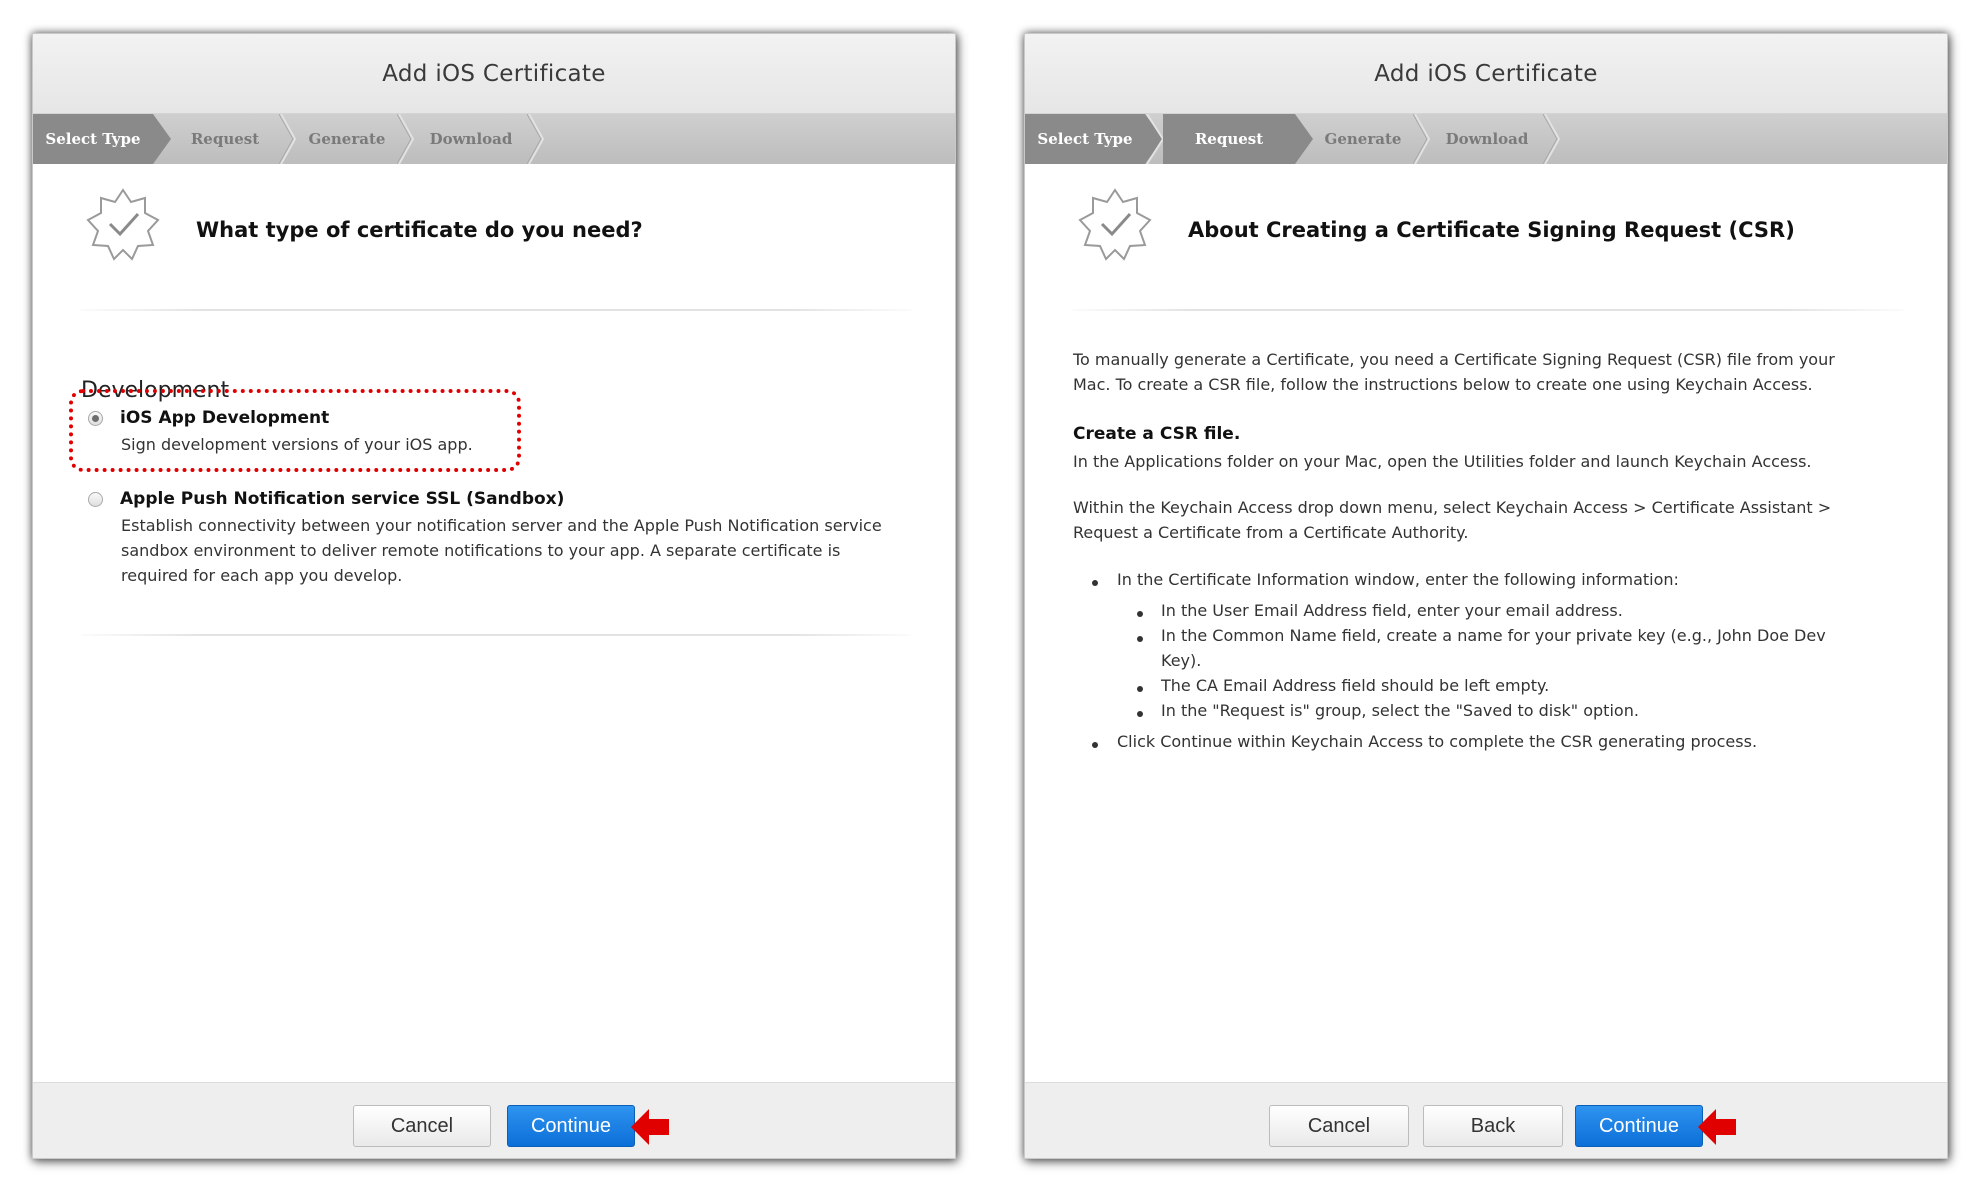 This screenshot has height=1189, width=1973. I want to click on annotation-highlight-box, so click(295, 430).